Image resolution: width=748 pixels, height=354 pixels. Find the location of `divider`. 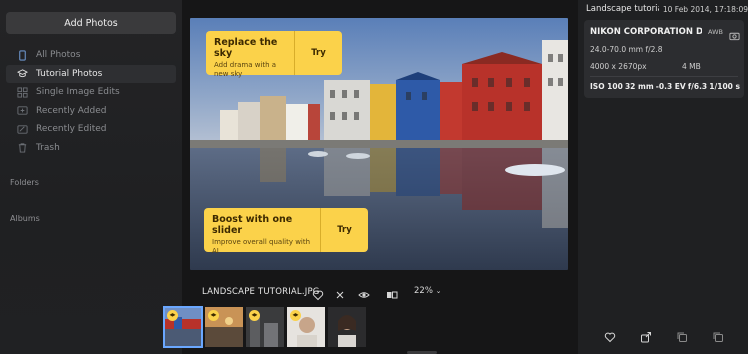

divider is located at coordinates (664, 76).